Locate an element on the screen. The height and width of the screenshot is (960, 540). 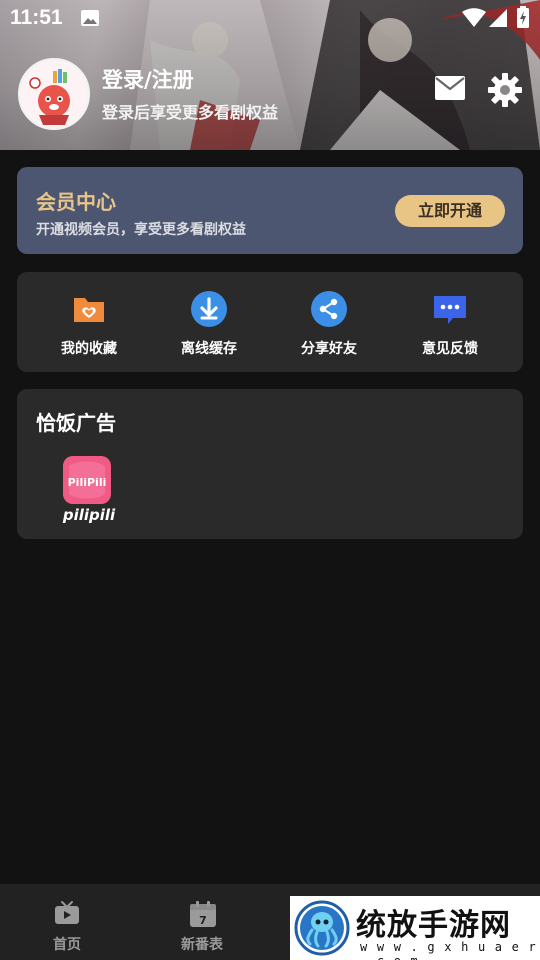
status-time: 11:51 is located at coordinates (36, 17).